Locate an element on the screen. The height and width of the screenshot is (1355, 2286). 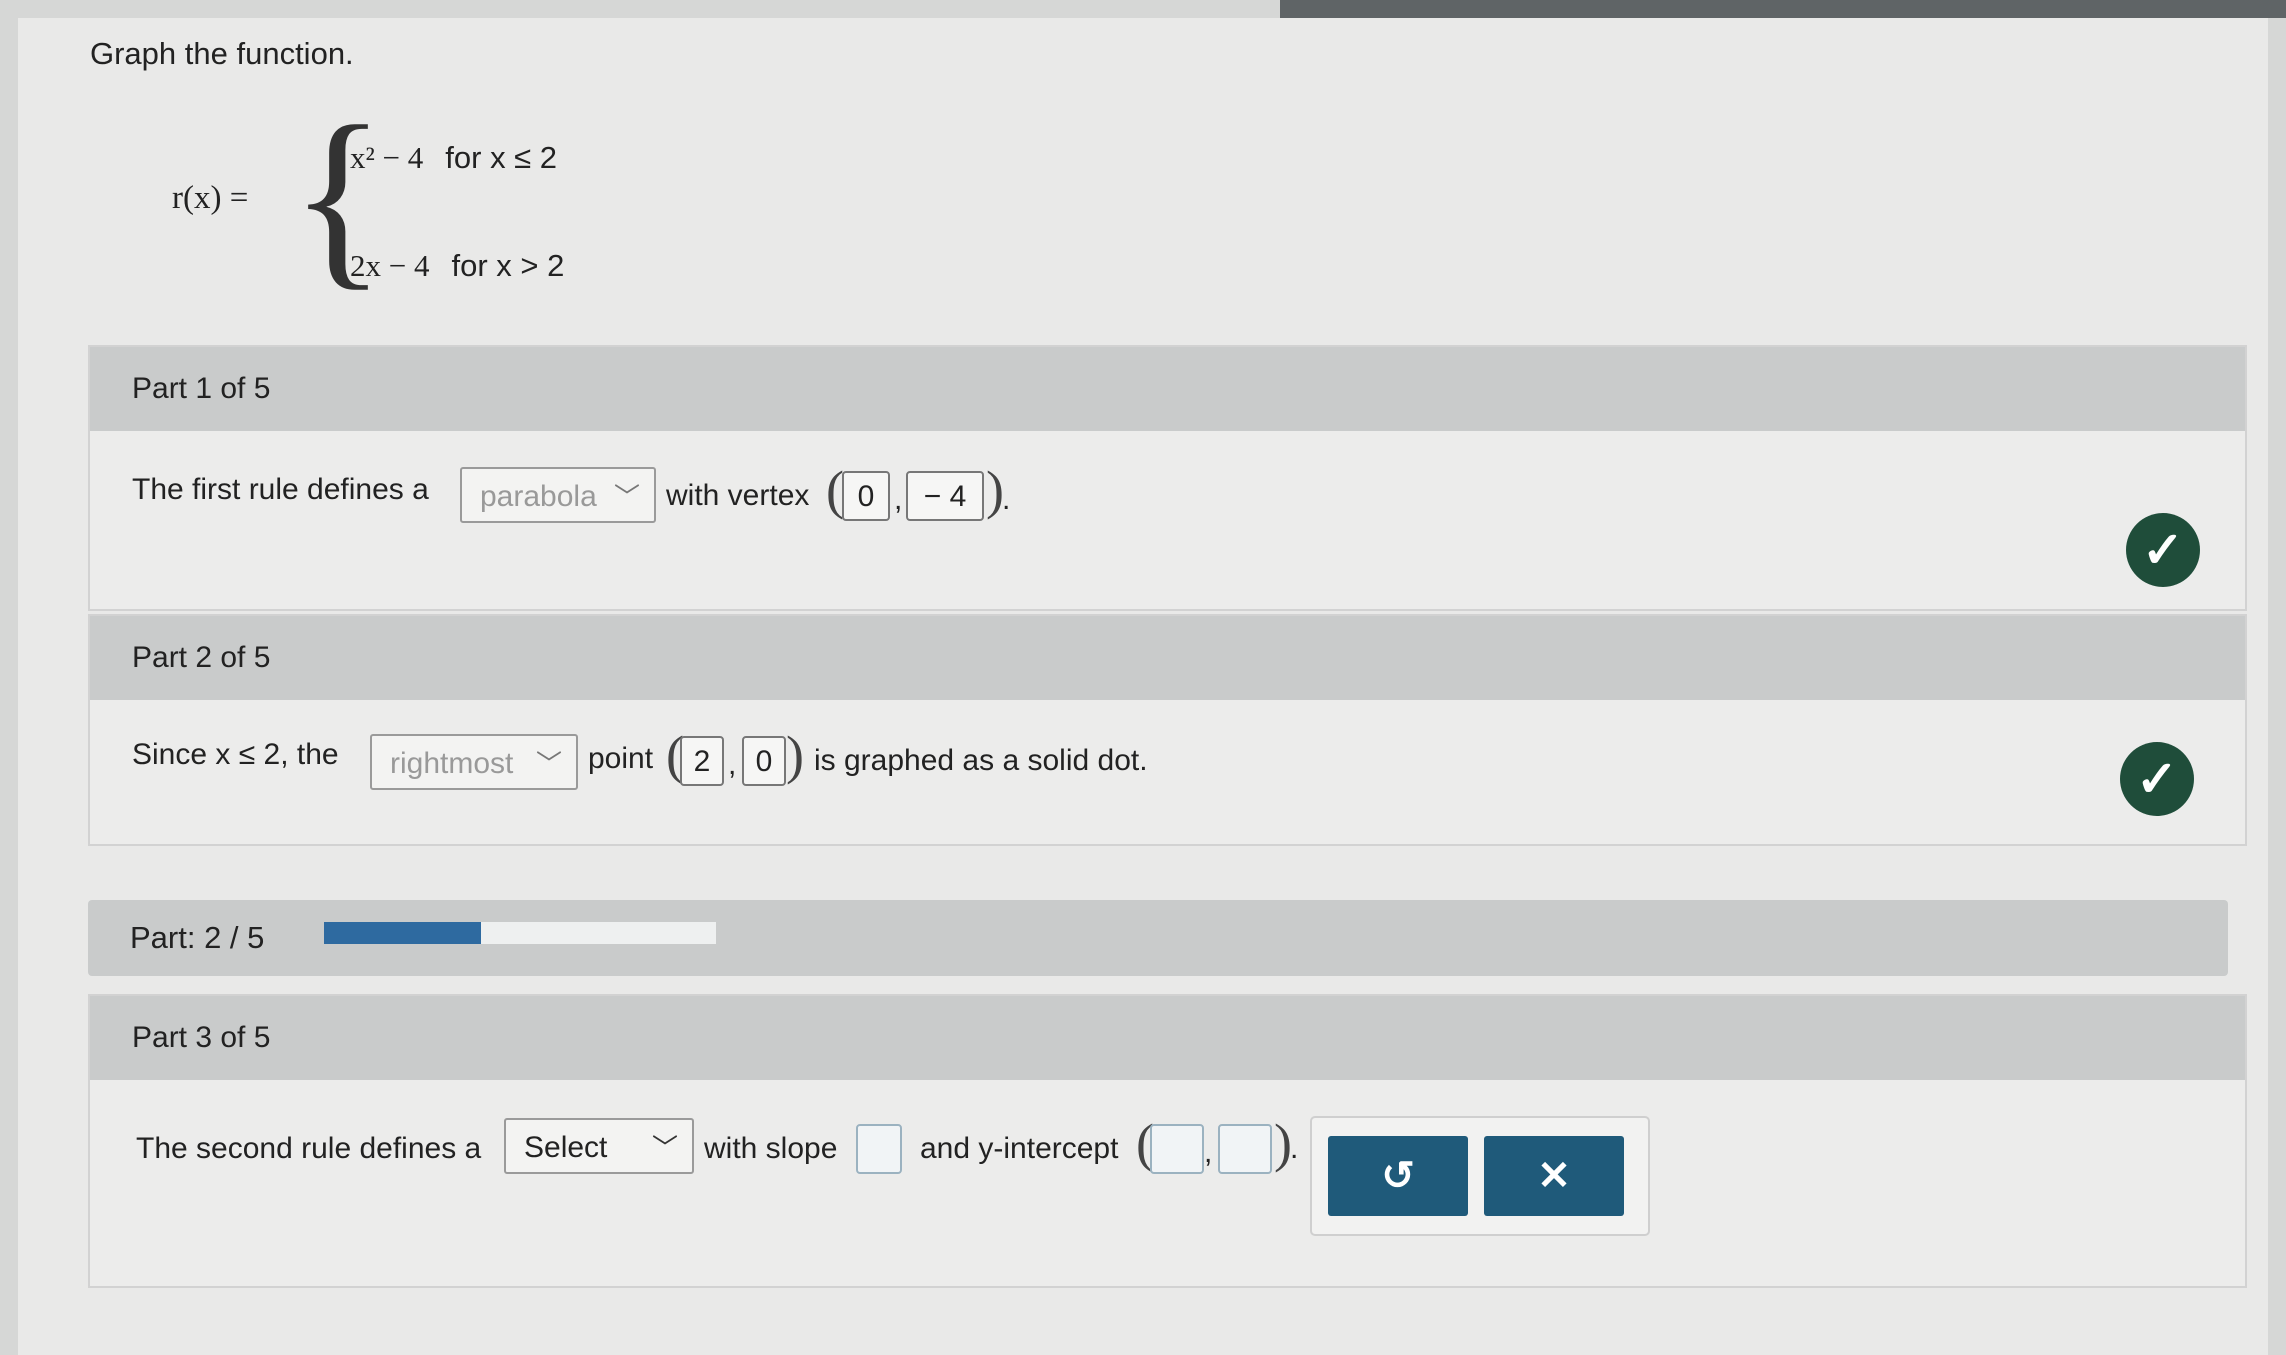
close-icon: ✕ is located at coordinates (1554, 1176).